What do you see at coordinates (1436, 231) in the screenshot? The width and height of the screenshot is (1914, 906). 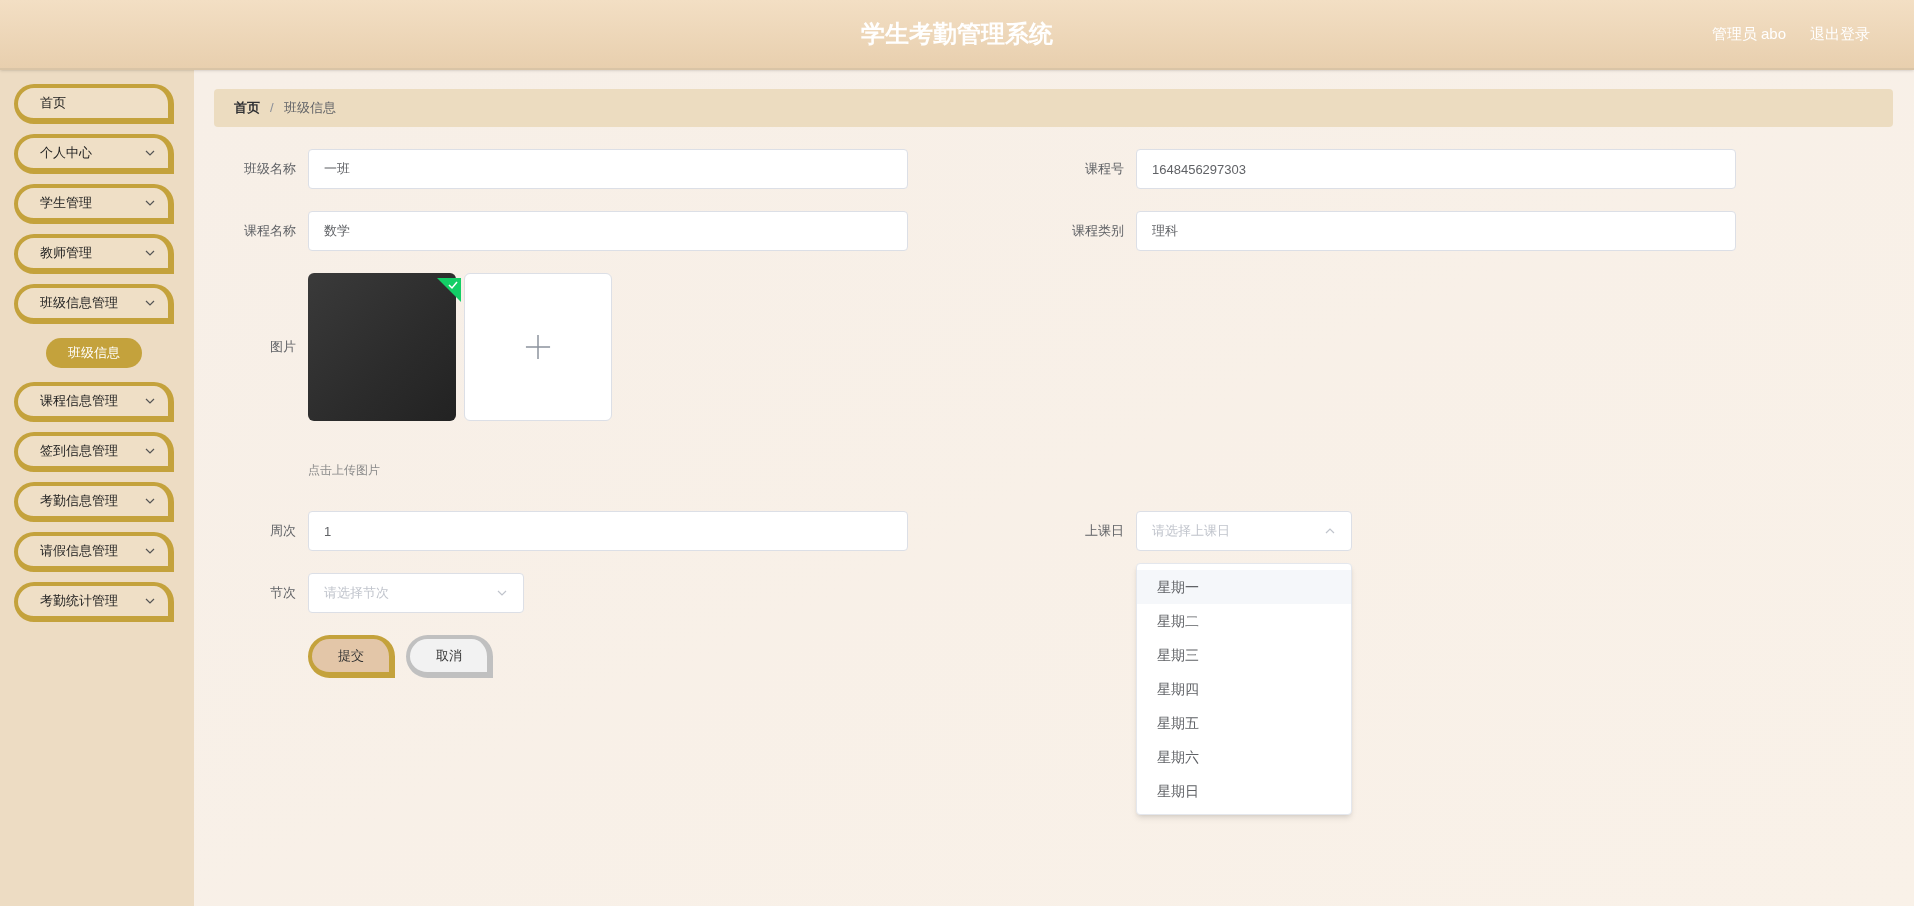 I see `text-field: 理科` at bounding box center [1436, 231].